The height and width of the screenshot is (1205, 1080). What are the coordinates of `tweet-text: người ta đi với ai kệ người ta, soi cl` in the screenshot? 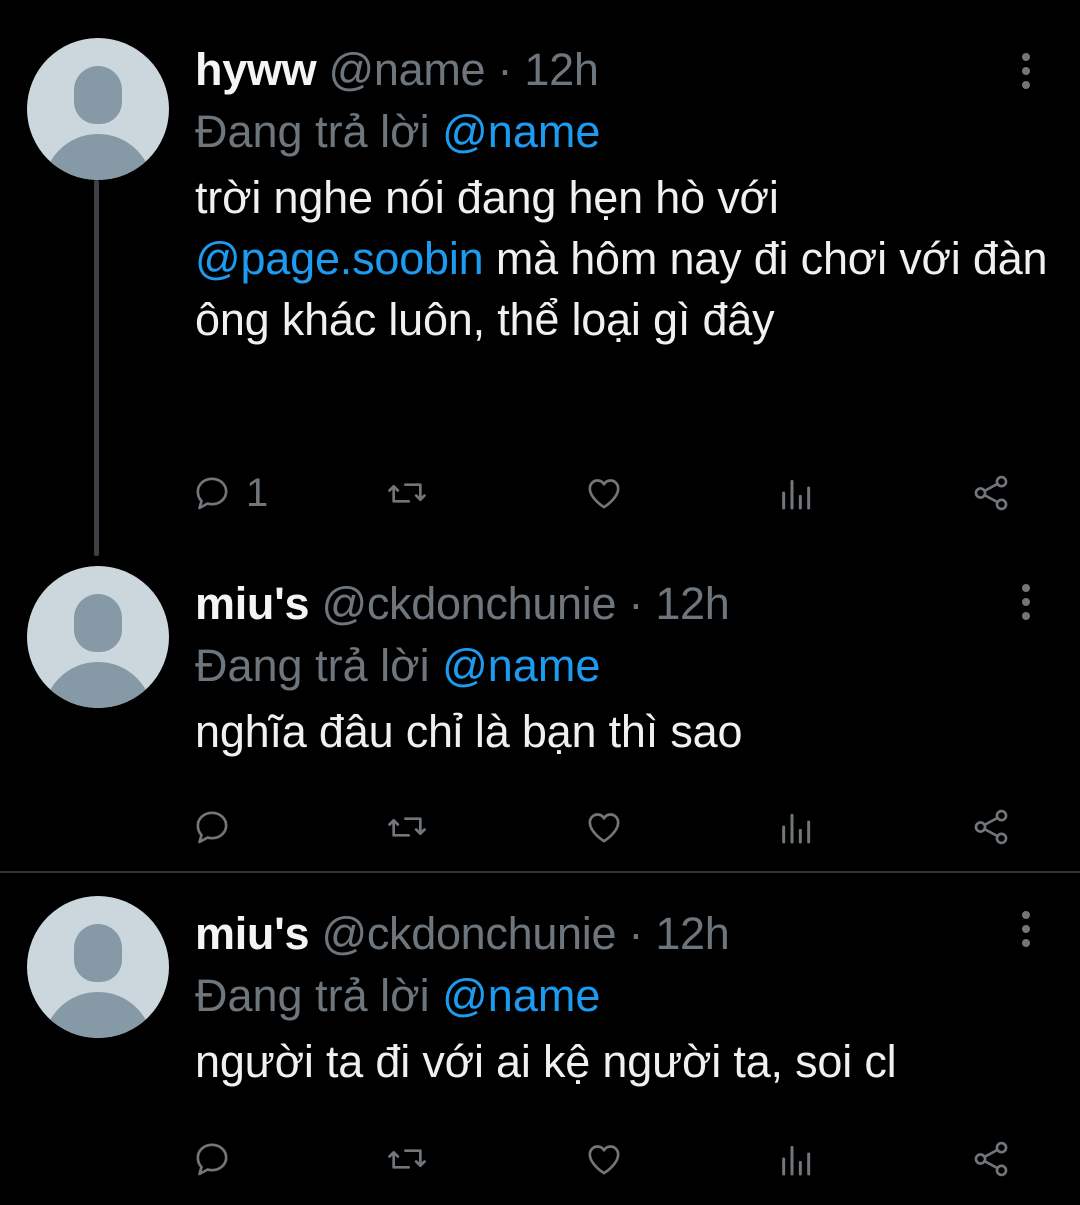 It's located at (546, 1061).